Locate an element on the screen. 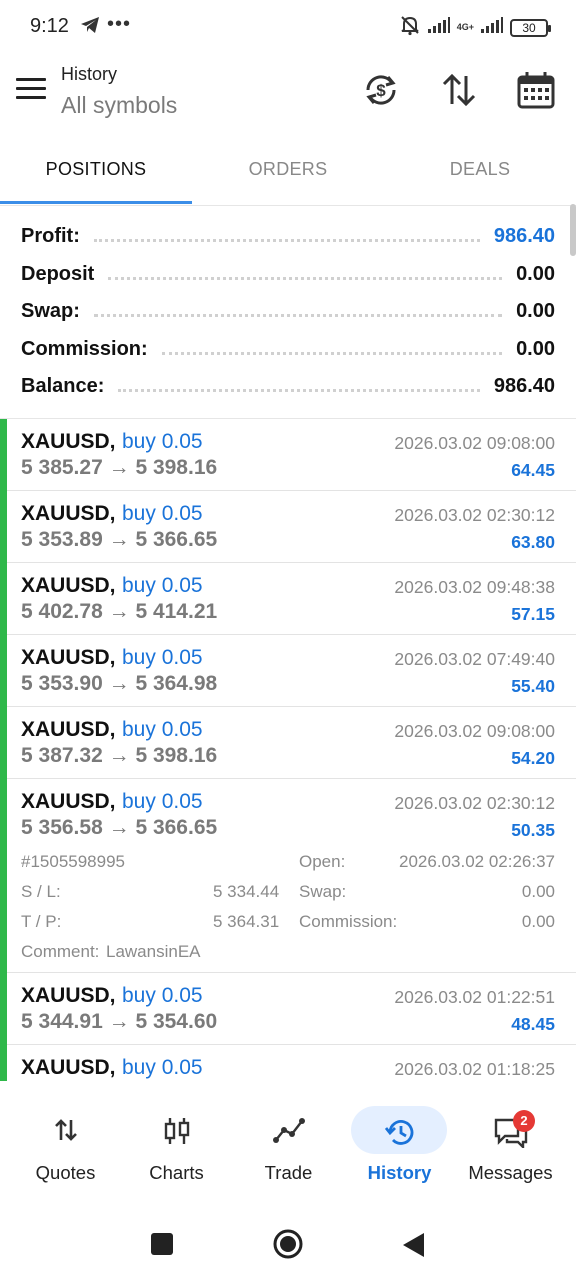 The width and height of the screenshot is (576, 1280). trade-icon is located at coordinates (288, 1132).